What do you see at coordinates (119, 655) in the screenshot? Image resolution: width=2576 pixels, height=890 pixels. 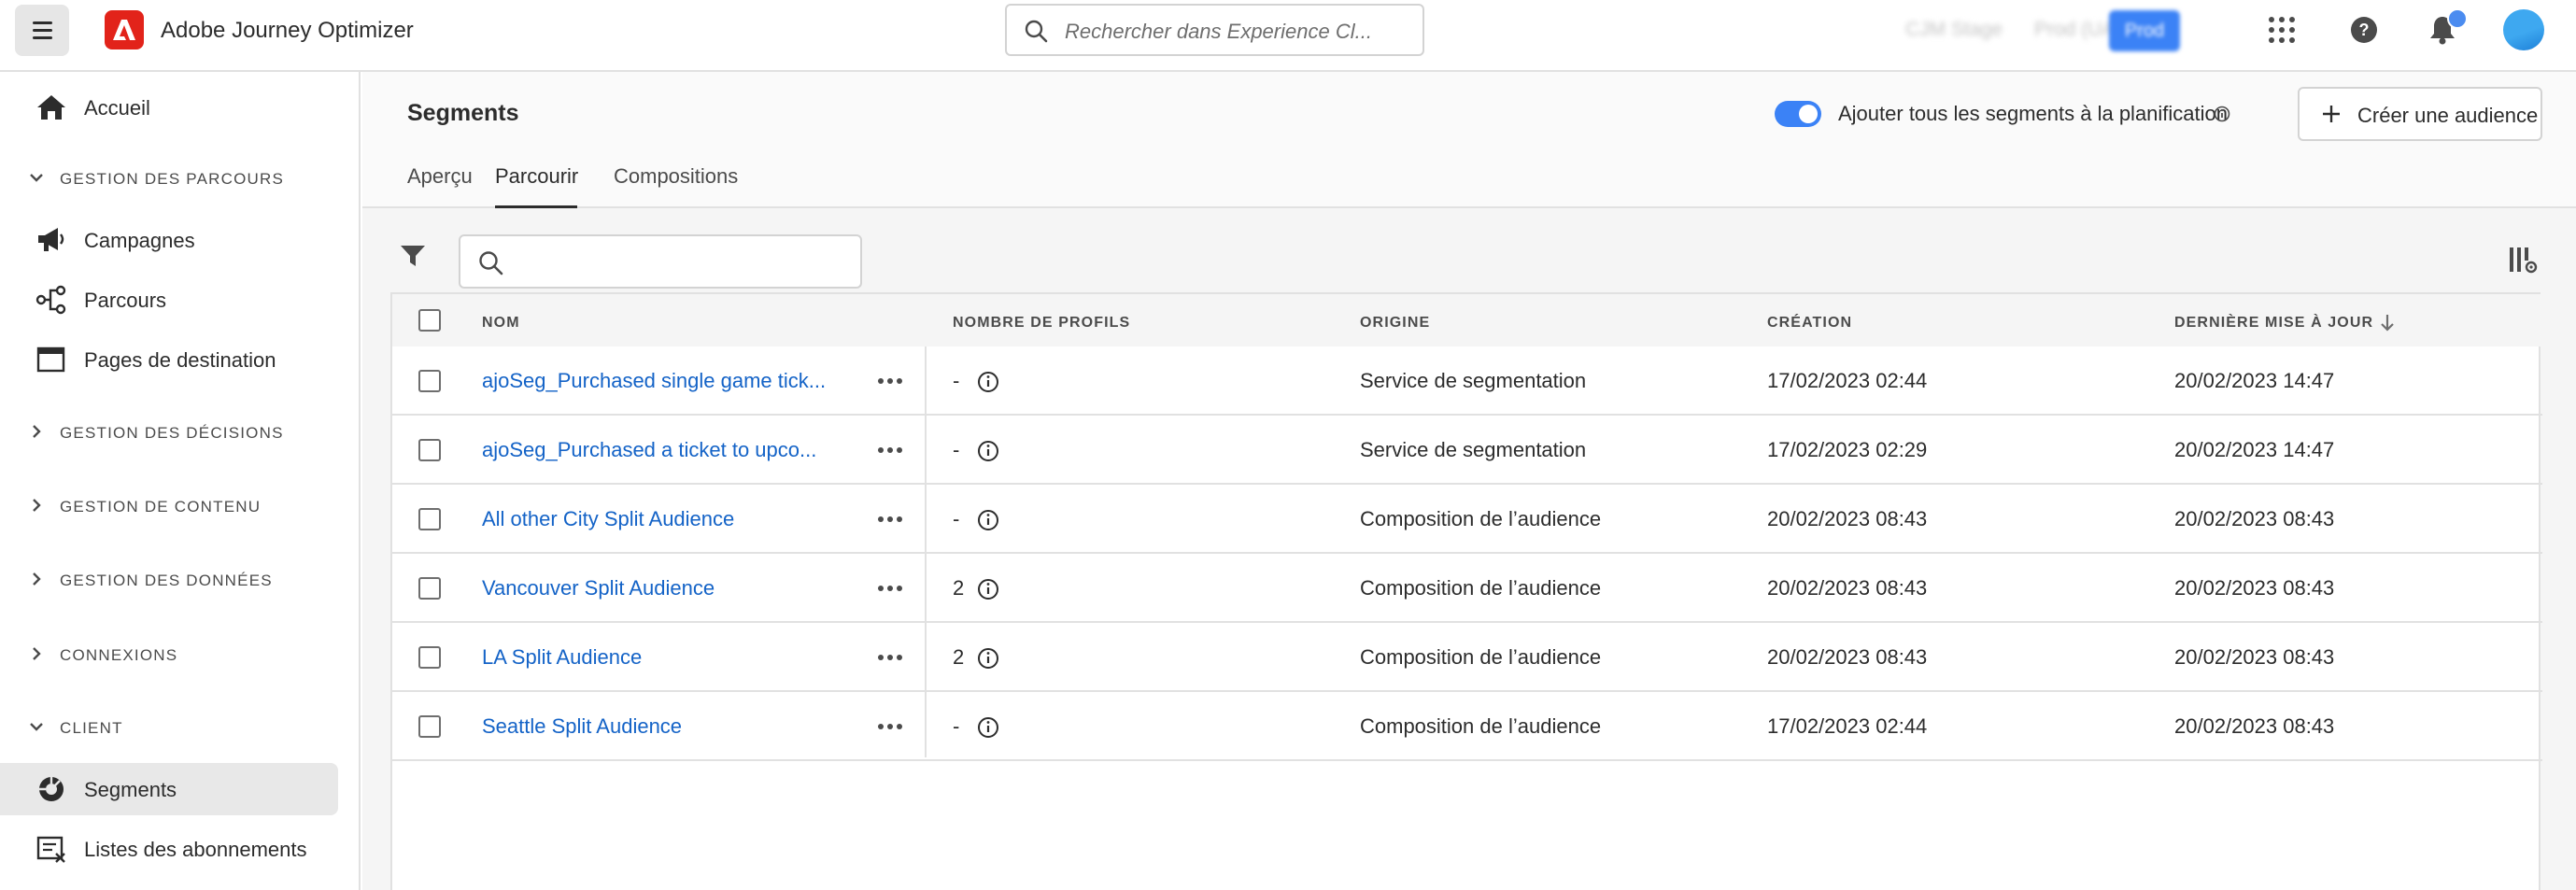 I see `sidebar-section-label: CONNEXIONS` at bounding box center [119, 655].